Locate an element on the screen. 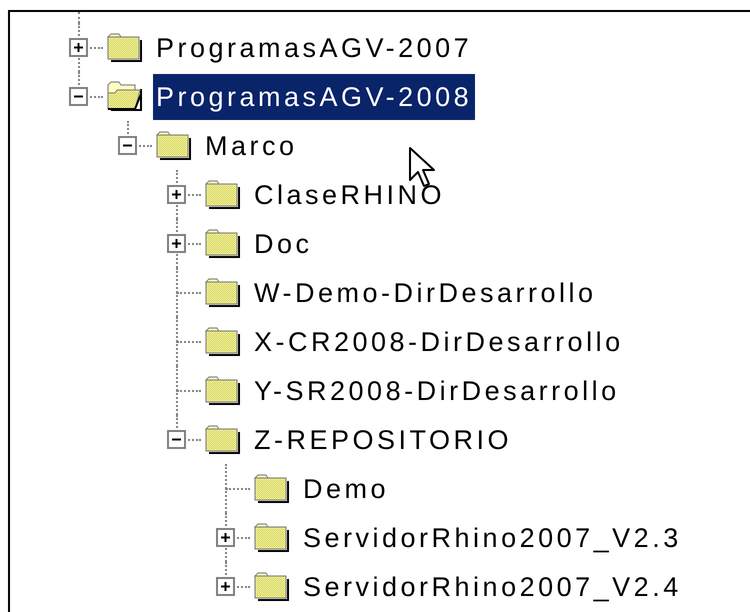 The image size is (750, 612). folder-label: W-Demo-DirDesarrollo is located at coordinates (425, 293).